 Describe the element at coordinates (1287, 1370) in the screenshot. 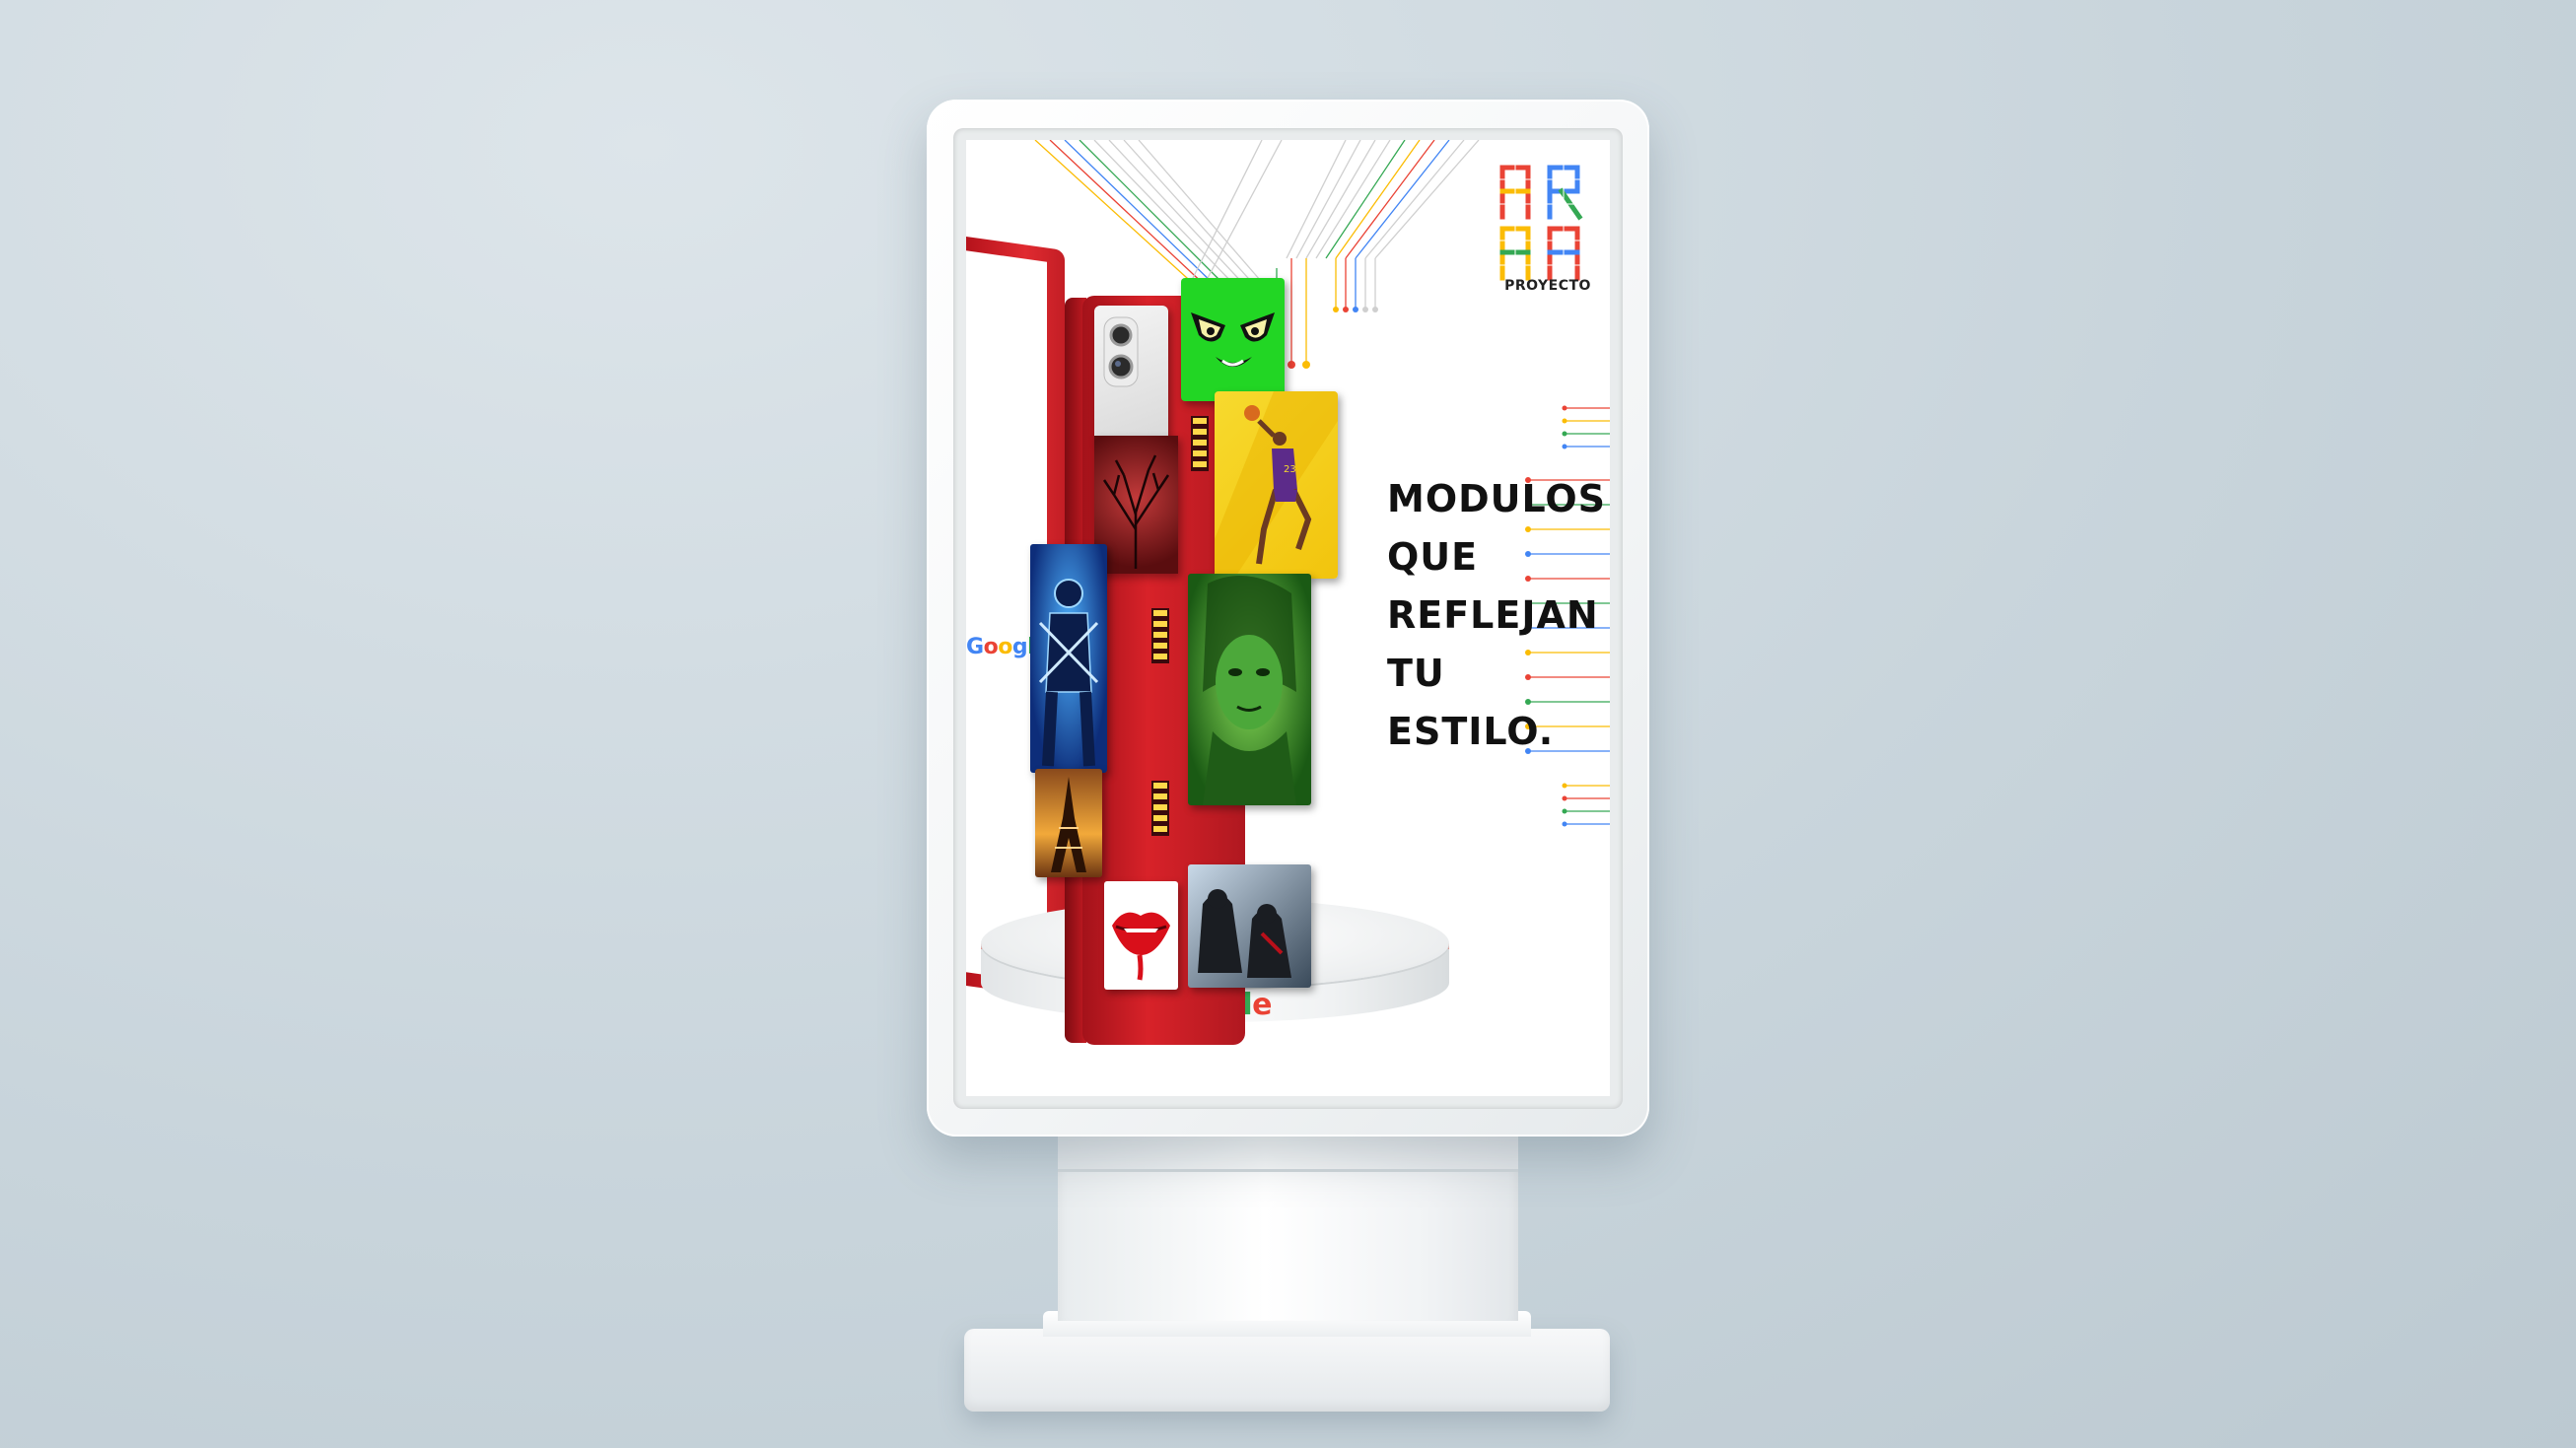

I see `stand-base` at that location.